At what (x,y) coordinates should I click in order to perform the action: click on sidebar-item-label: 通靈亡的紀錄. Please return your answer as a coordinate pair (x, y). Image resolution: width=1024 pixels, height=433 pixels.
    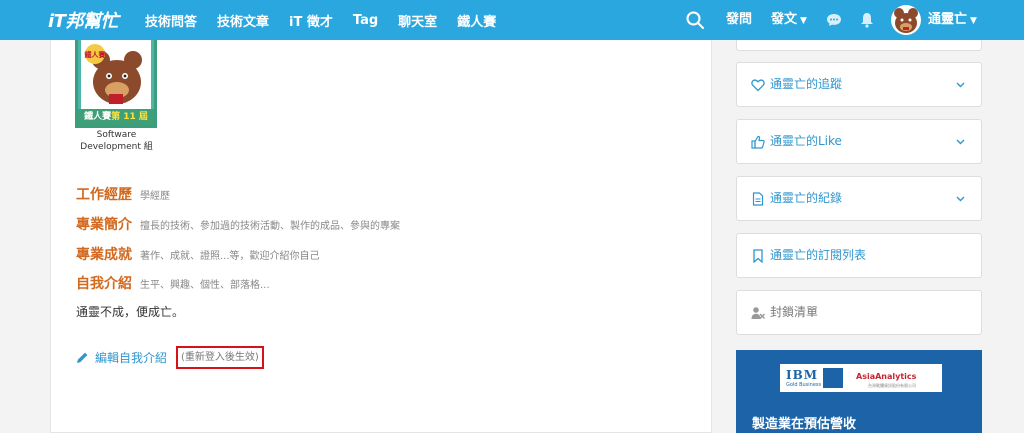
    Looking at the image, I should click on (806, 198).